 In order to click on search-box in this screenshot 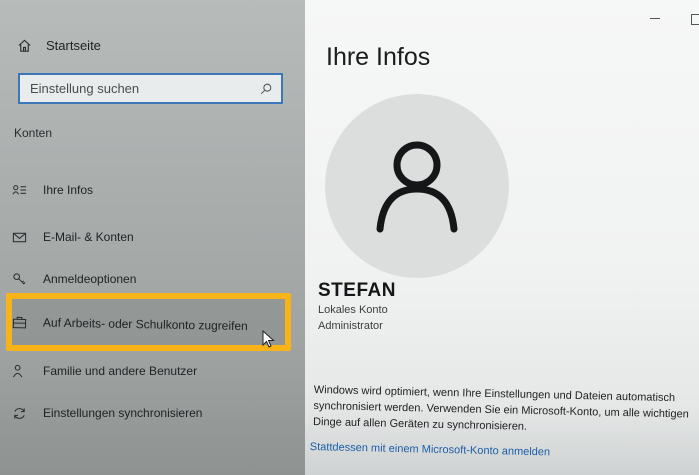, I will do `click(150, 88)`.